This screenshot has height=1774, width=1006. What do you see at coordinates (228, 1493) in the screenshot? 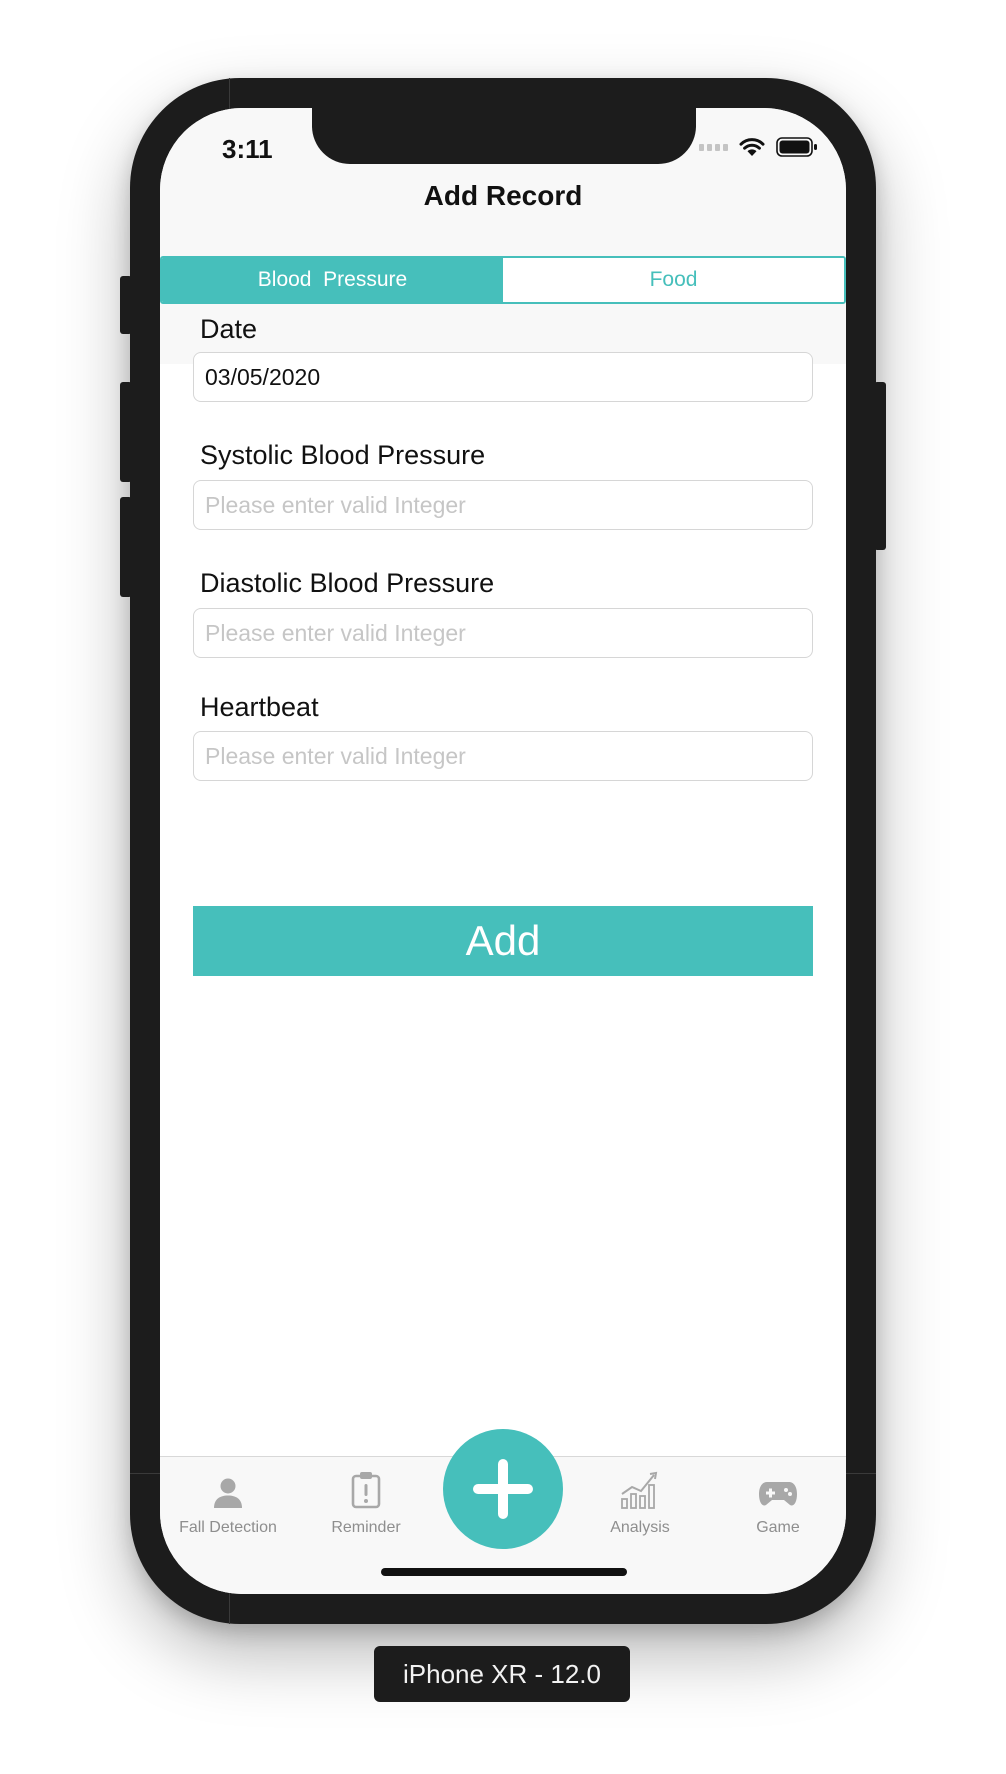
I see `person-icon` at bounding box center [228, 1493].